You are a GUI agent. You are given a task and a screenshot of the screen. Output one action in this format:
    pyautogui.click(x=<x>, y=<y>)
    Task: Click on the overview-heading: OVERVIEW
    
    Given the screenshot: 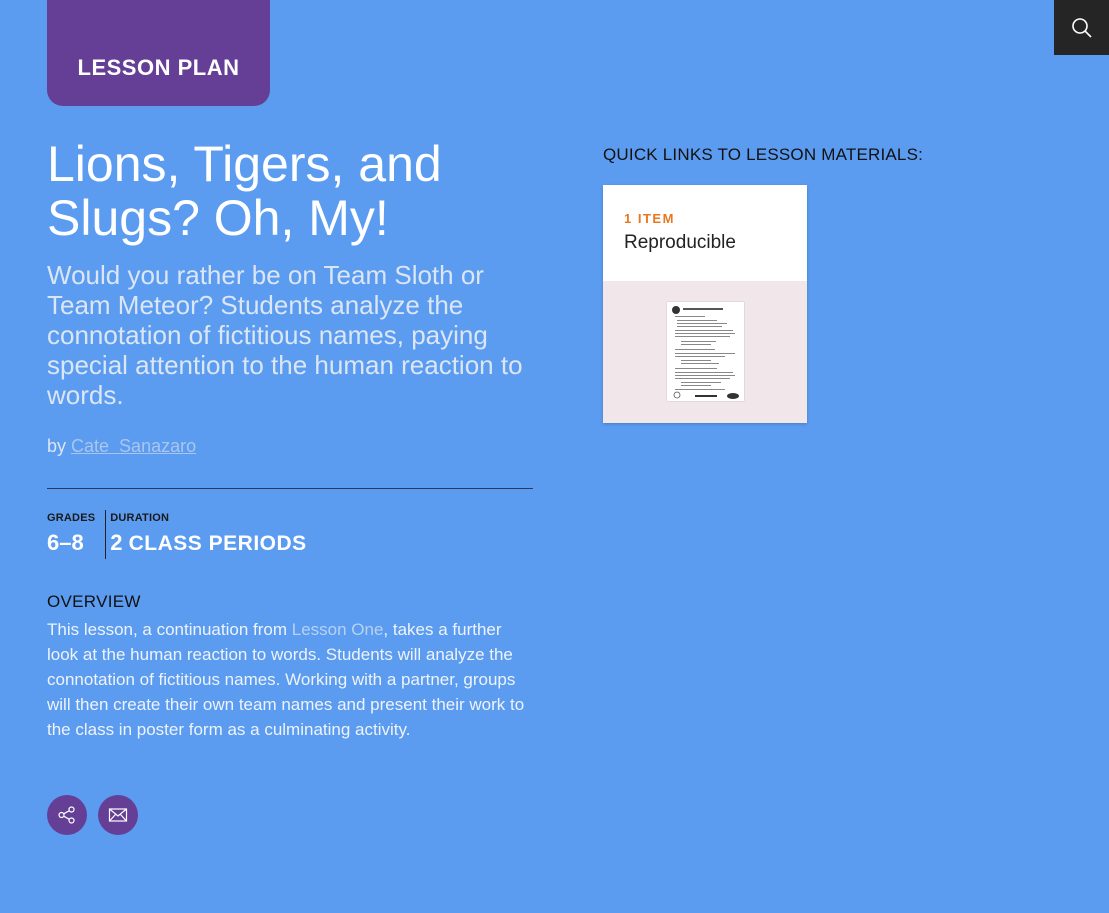 What is the action you would take?
    pyautogui.click(x=94, y=601)
    